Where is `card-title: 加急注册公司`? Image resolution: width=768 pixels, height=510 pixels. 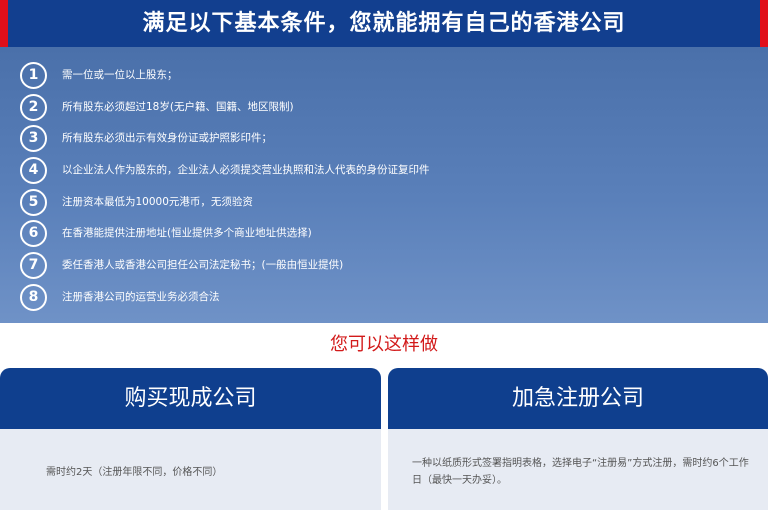 card-title: 加急注册公司 is located at coordinates (578, 398).